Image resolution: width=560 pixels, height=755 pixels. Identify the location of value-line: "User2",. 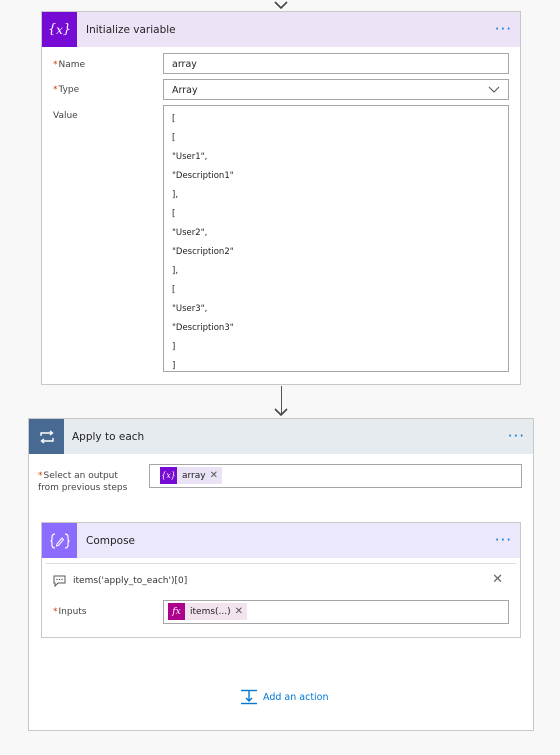
(190, 233).